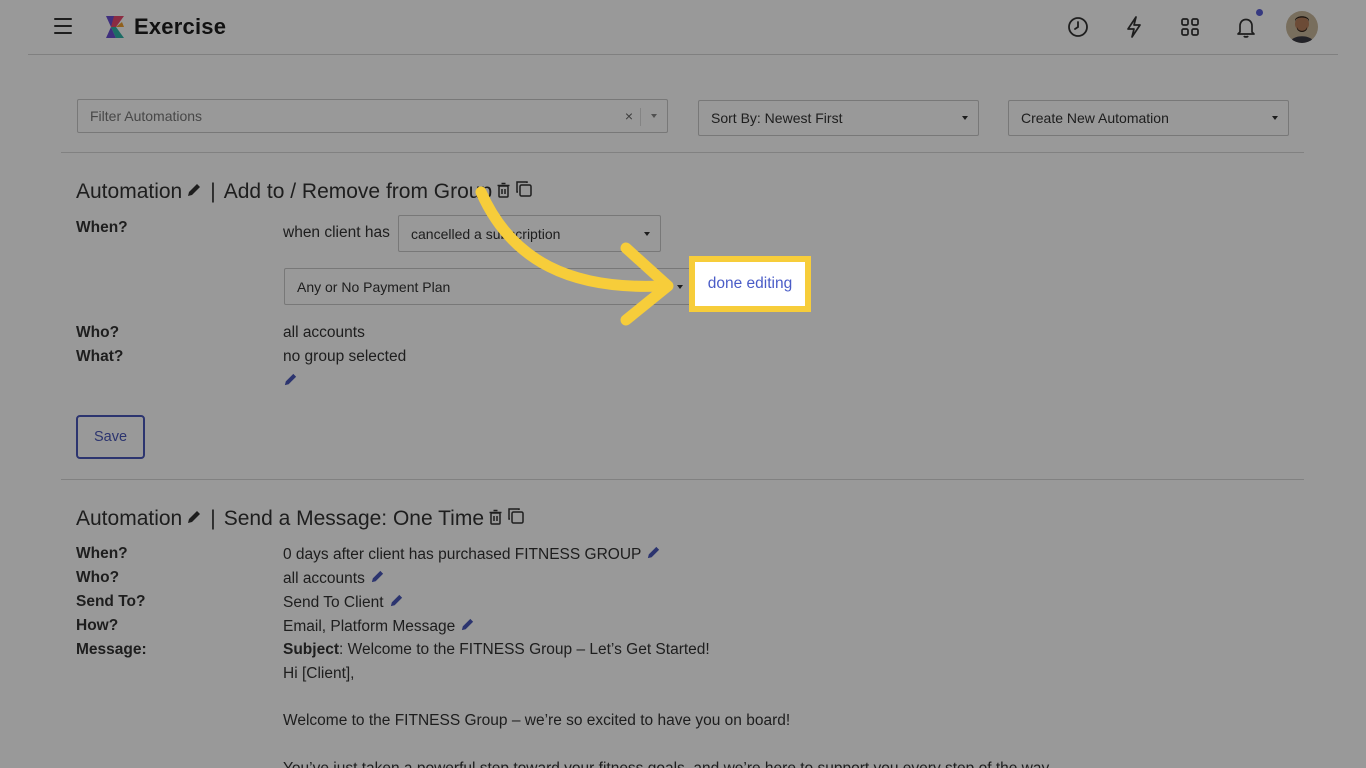 This screenshot has width=1366, height=768. Describe the element at coordinates (1246, 27) in the screenshot. I see `bell-icon` at that location.